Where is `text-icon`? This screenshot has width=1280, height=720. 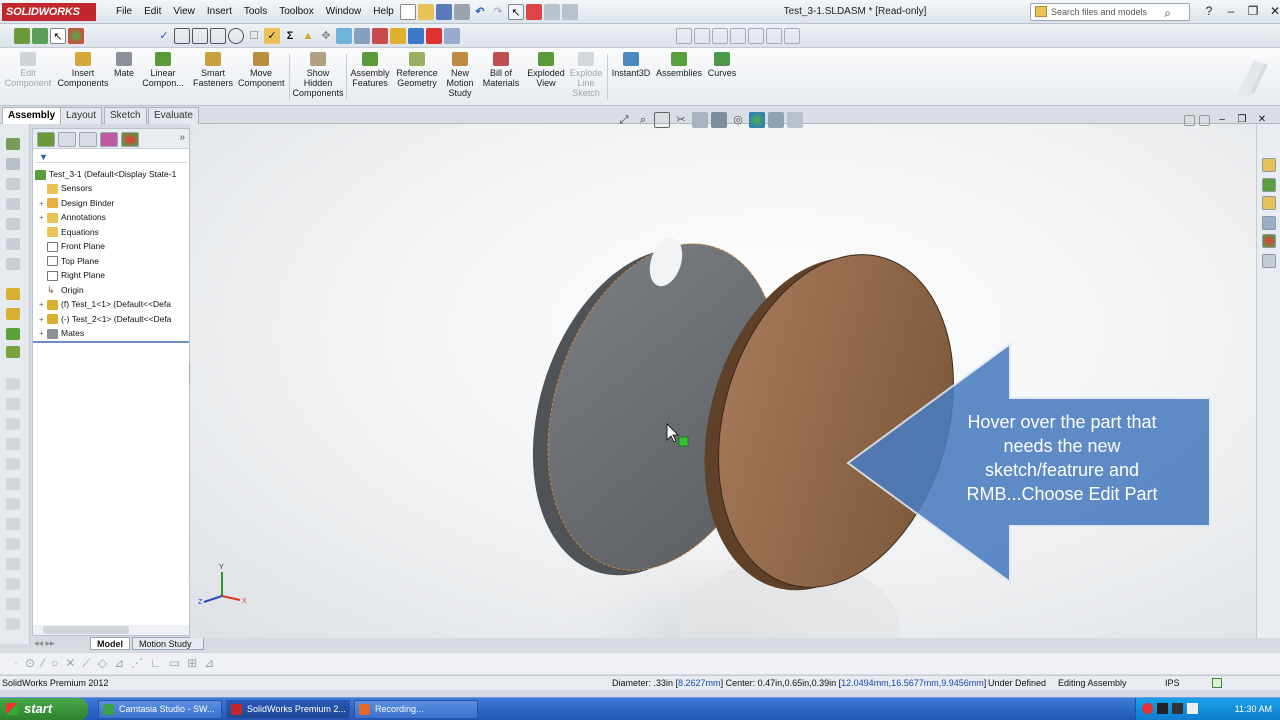
text-icon is located at coordinates (13, 624).